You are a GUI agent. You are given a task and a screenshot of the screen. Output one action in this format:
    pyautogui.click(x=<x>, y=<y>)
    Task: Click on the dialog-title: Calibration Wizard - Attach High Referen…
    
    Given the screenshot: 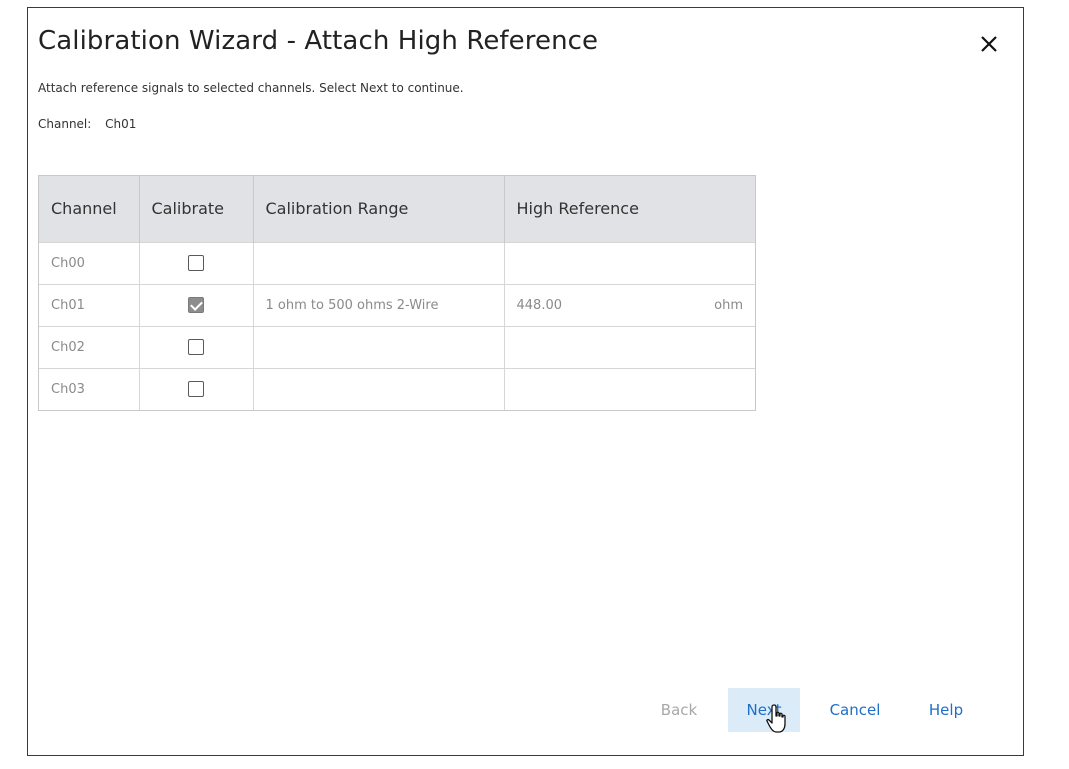 What is the action you would take?
    pyautogui.click(x=318, y=41)
    